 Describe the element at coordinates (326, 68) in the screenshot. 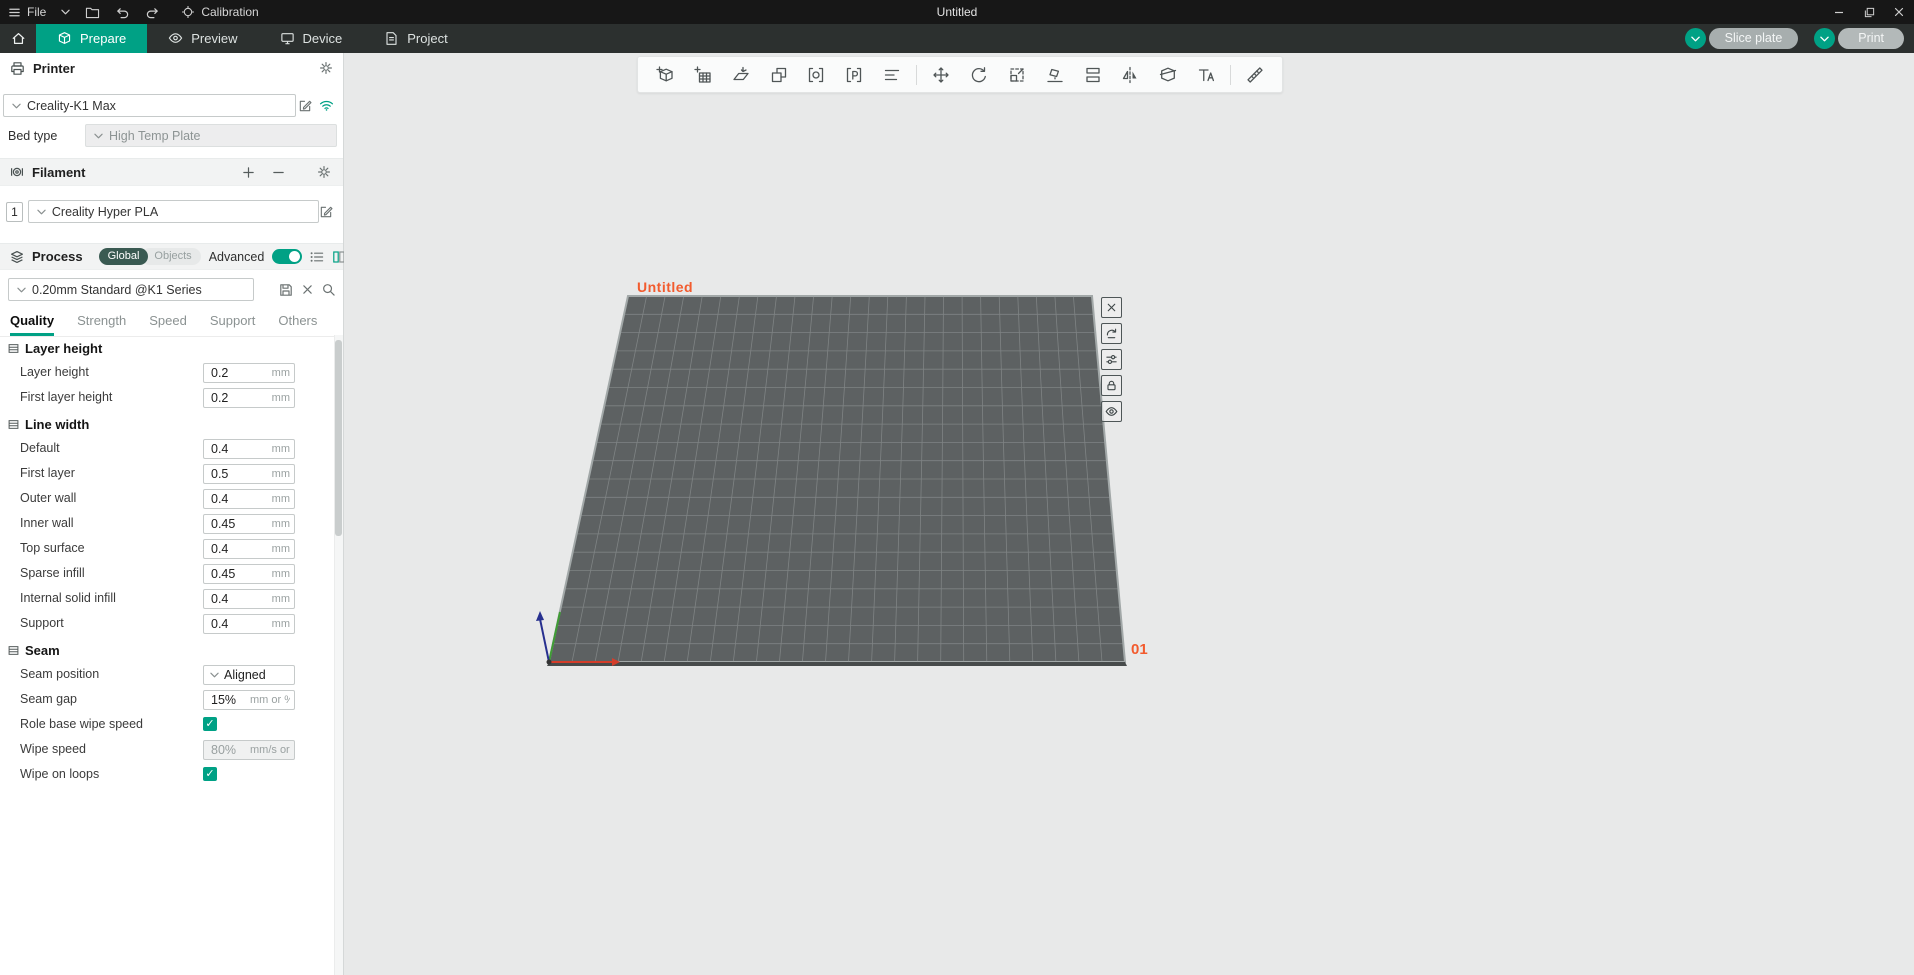

I see `printer-settings-gear-icon` at that location.